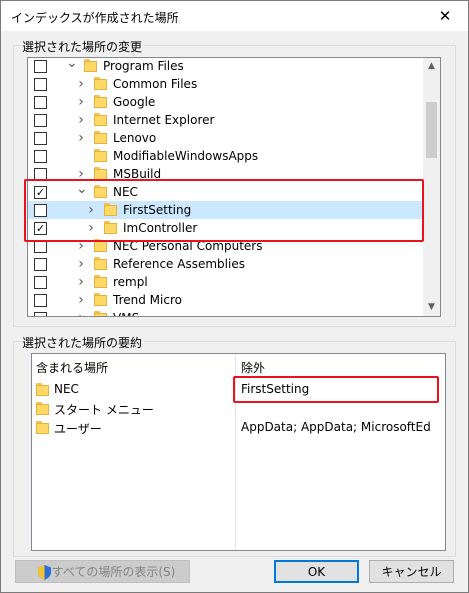  What do you see at coordinates (135, 138) in the screenshot?
I see `tree-item-label: Lenovo` at bounding box center [135, 138].